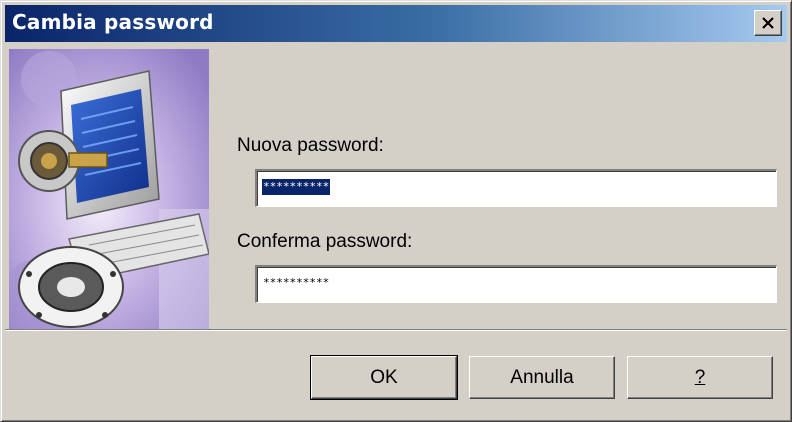 Image resolution: width=792 pixels, height=422 pixels. I want to click on confirm-password-field: **********, so click(516, 284).